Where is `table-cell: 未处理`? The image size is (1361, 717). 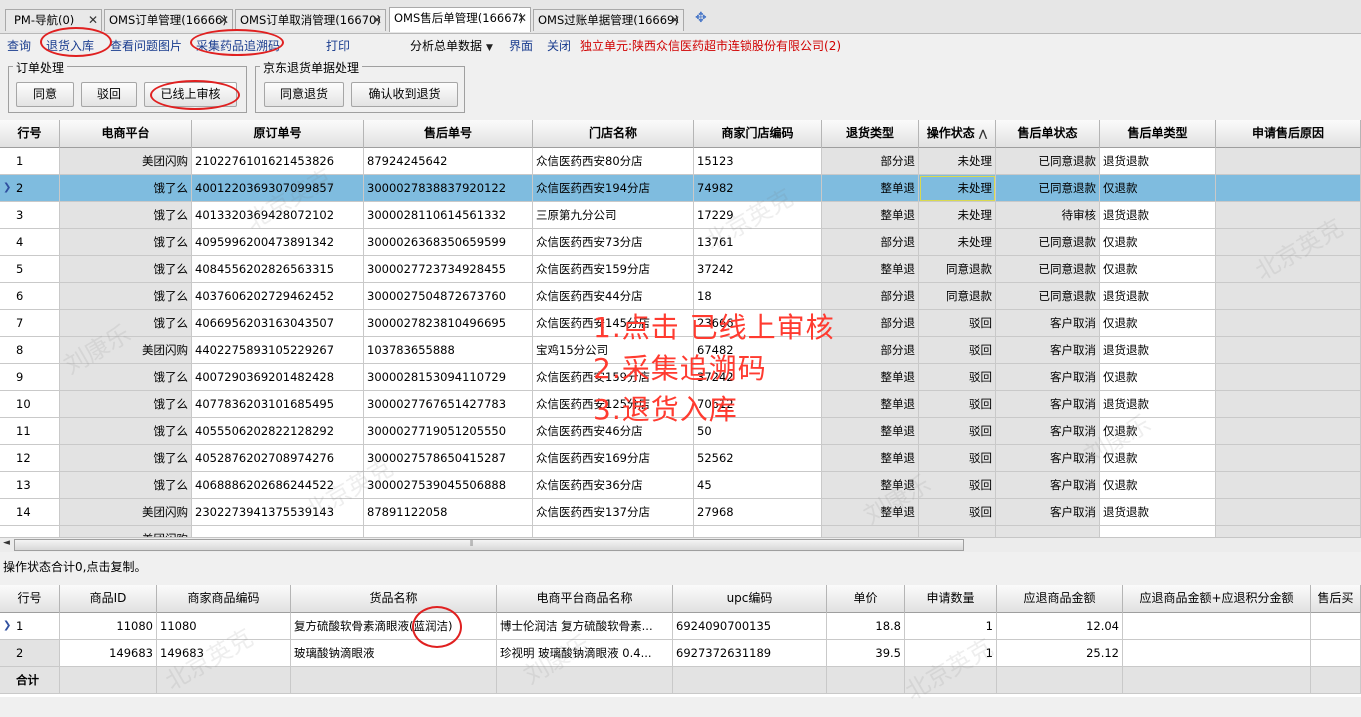
table-cell: 未处理 is located at coordinates (957, 215).